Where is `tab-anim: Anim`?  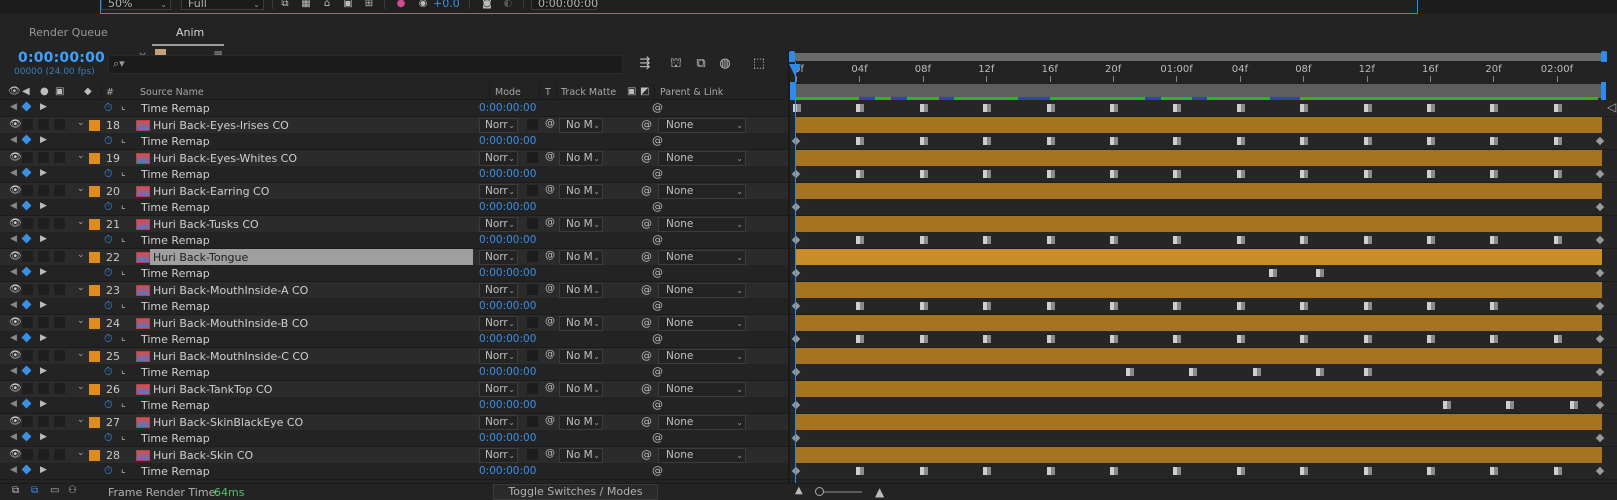
tab-anim: Anim is located at coordinates (190, 32).